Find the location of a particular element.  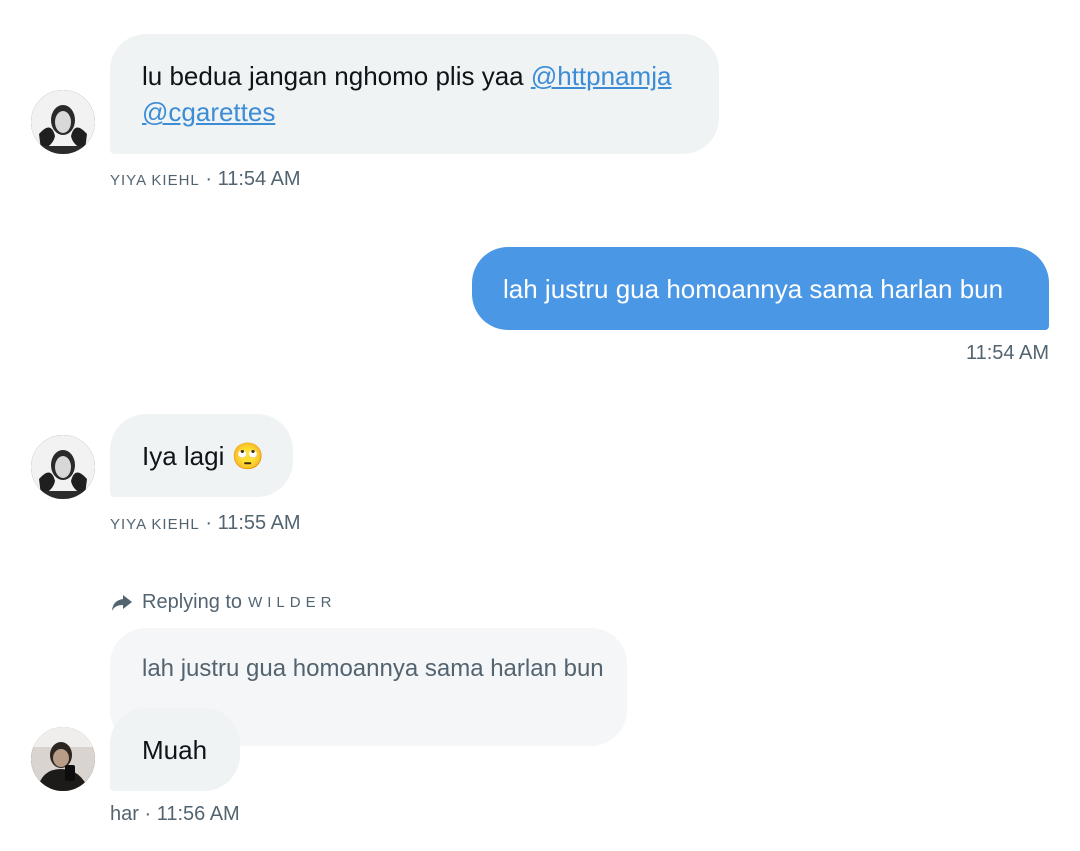

avatar-har is located at coordinates (63, 759).